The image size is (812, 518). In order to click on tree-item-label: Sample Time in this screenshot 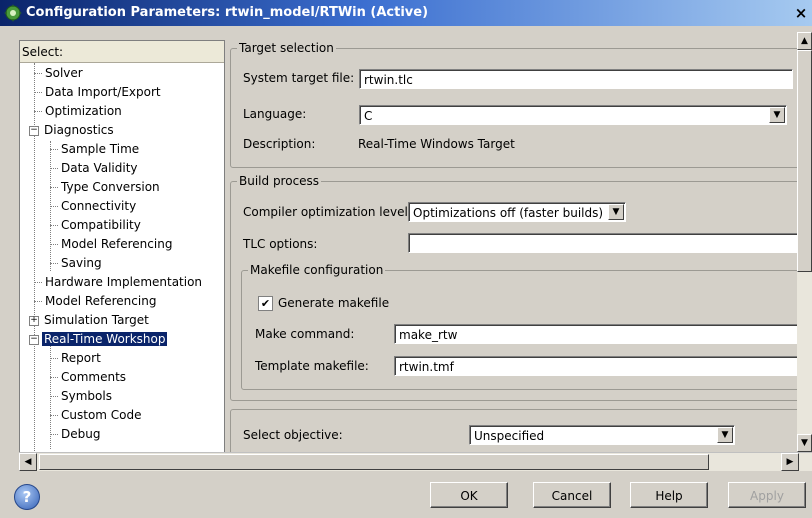, I will do `click(100, 149)`.